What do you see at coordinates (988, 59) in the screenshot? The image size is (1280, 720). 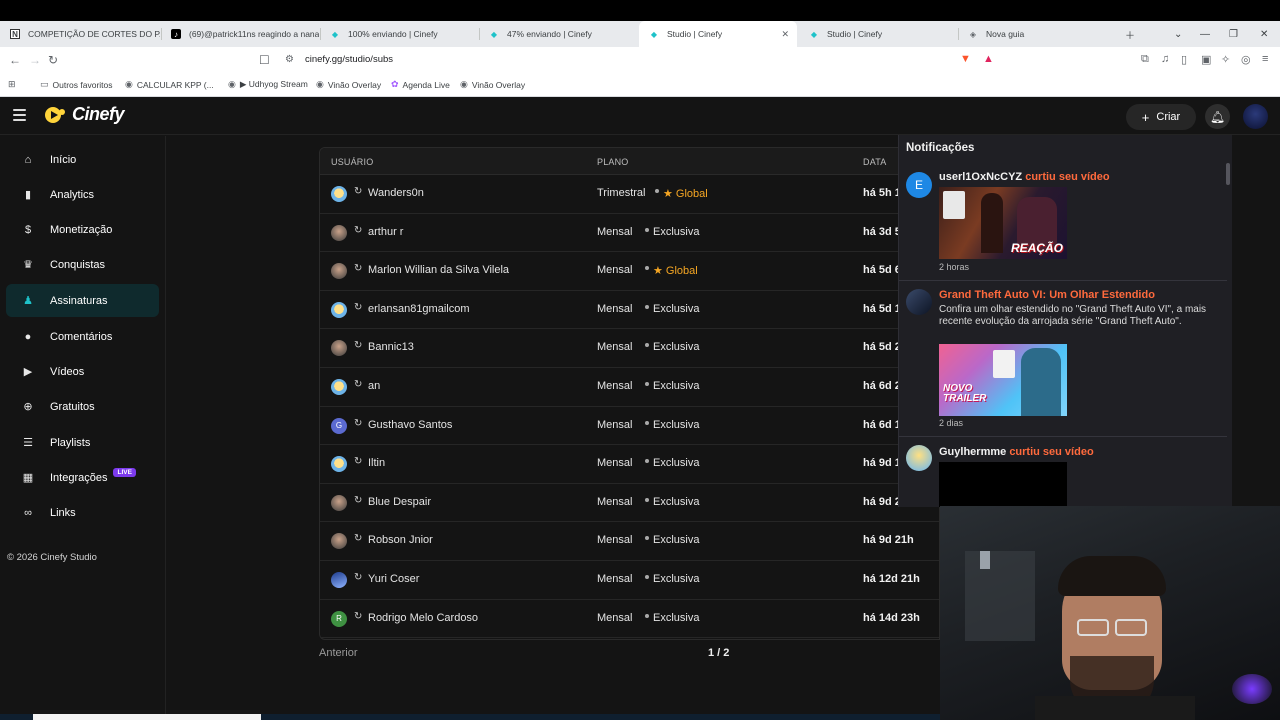 I see `brave-rewards-icon: ▲` at bounding box center [988, 59].